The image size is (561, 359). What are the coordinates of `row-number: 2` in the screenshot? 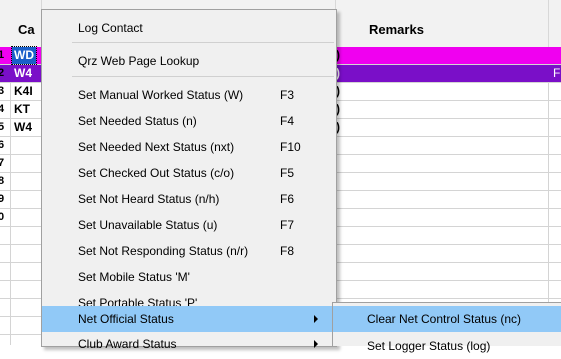 It's located at (2, 73).